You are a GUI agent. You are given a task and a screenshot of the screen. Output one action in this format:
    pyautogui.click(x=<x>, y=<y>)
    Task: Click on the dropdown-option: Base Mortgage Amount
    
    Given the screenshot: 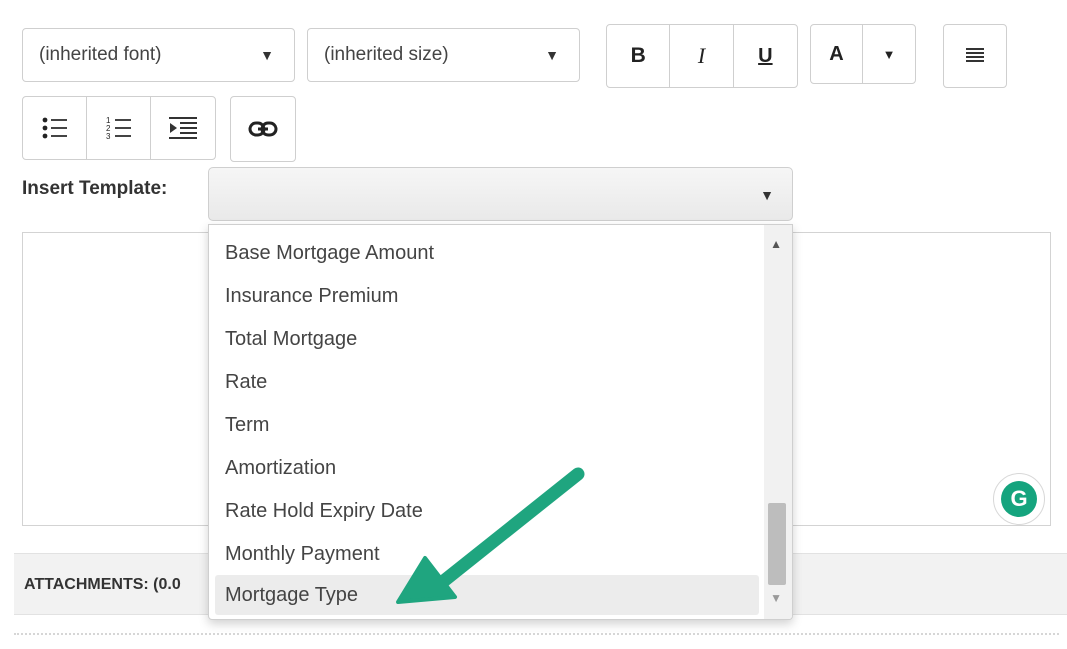 What is the action you would take?
    pyautogui.click(x=329, y=253)
    